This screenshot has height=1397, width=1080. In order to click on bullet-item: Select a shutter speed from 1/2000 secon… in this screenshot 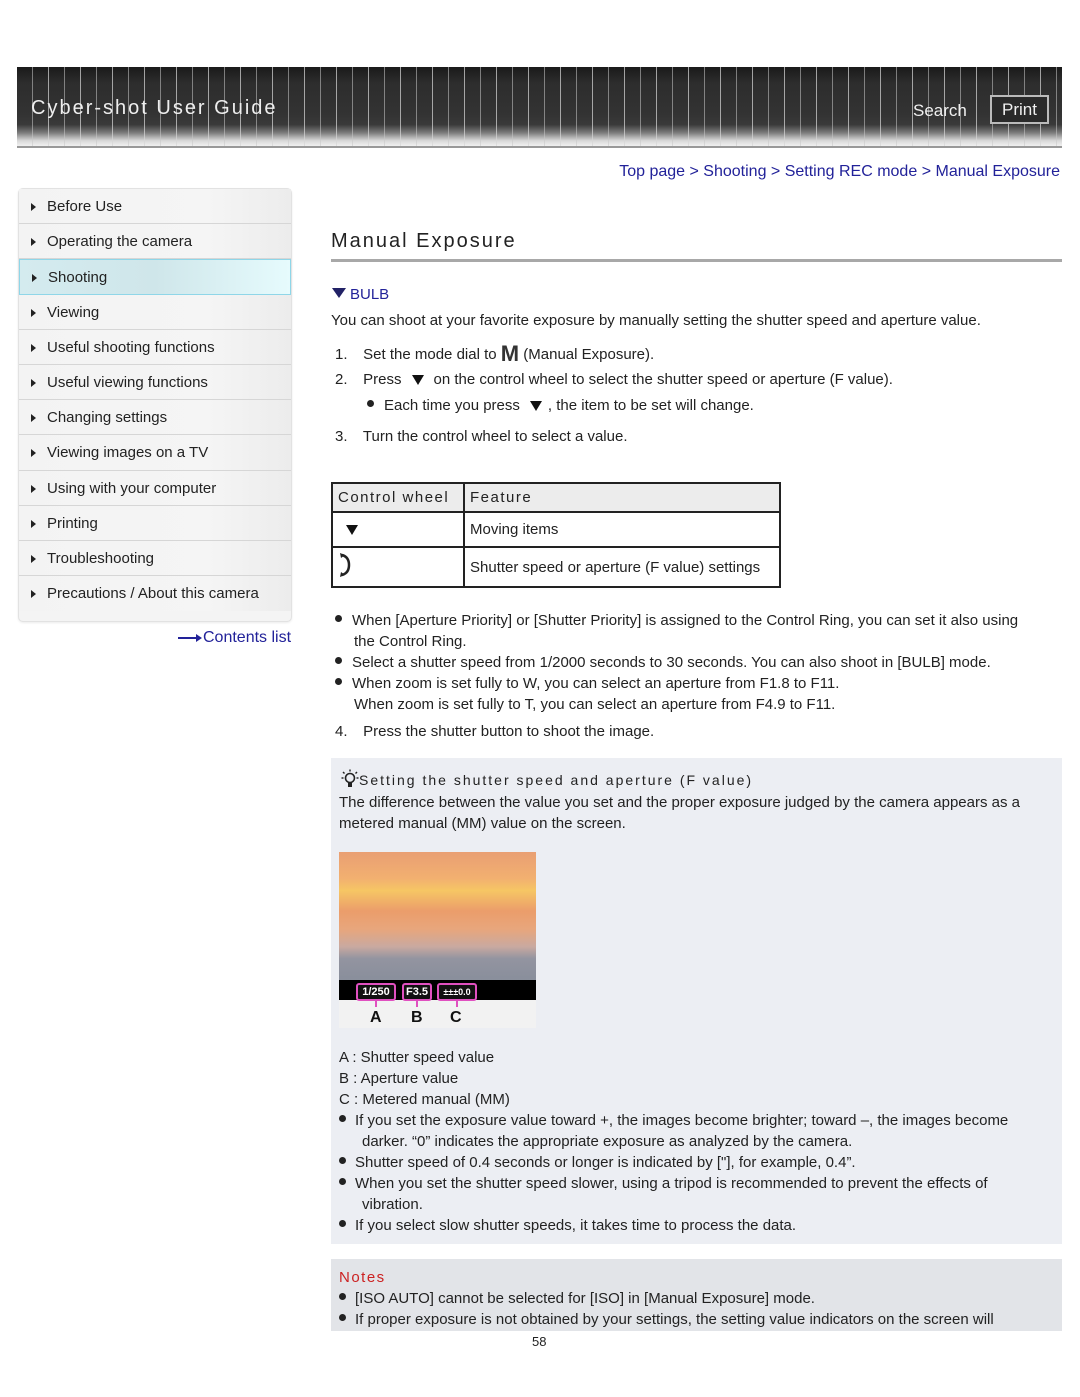, I will do `click(663, 662)`.